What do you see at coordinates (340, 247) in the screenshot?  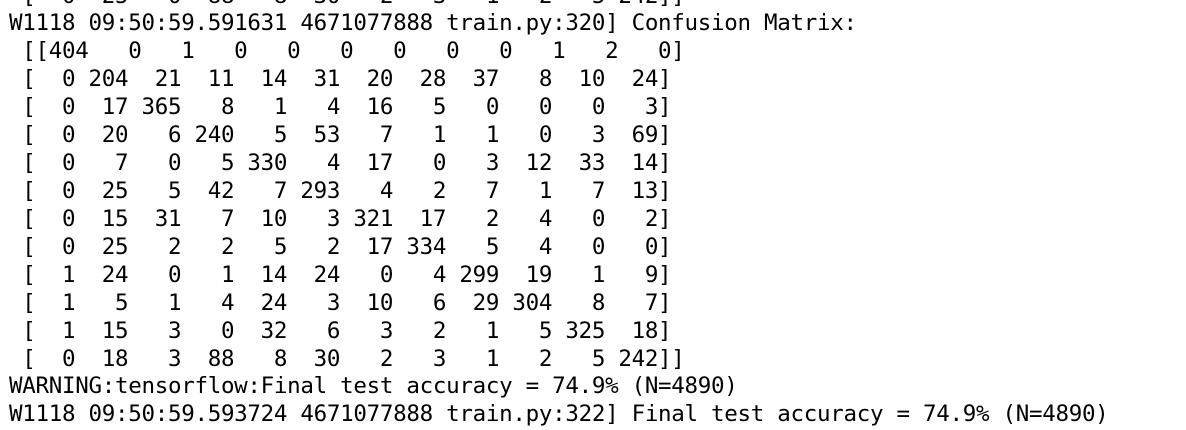 I see `matrix-row: [ 0 25 2 2 5 2 17 334 5 4 0 0]` at bounding box center [340, 247].